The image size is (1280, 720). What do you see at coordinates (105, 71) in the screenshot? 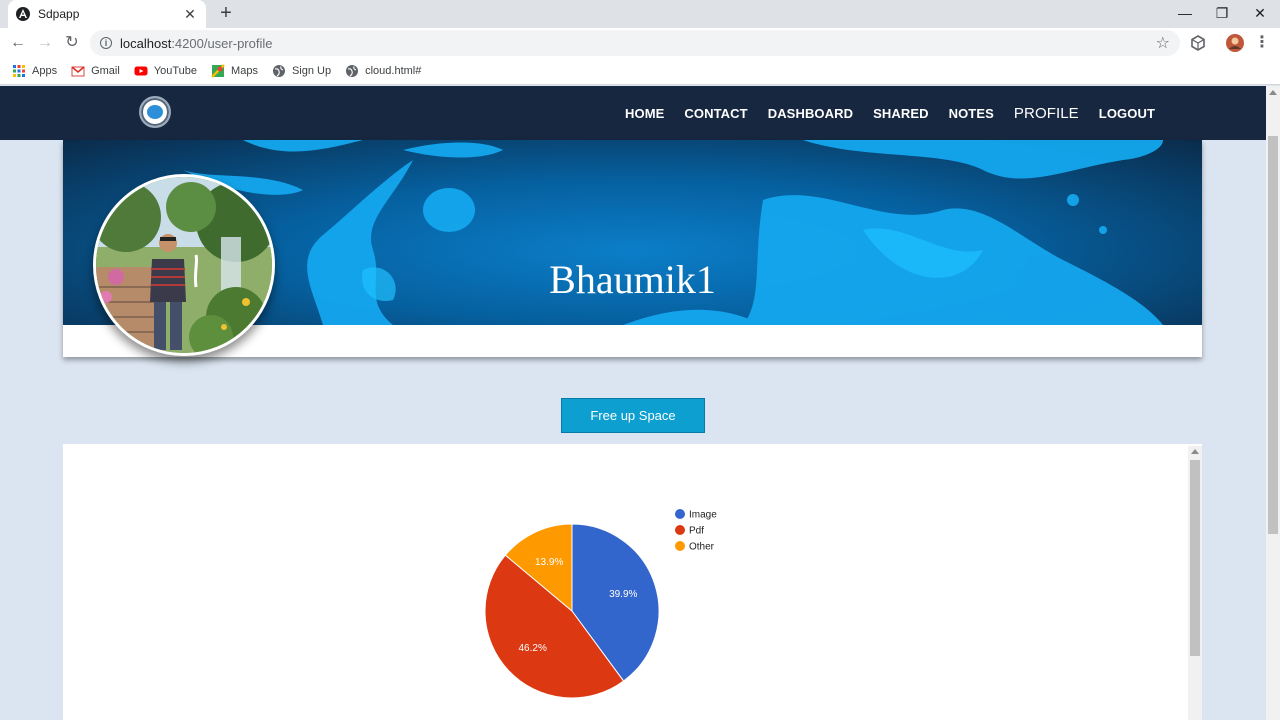
I see `bookmark-label: Gmail` at bounding box center [105, 71].